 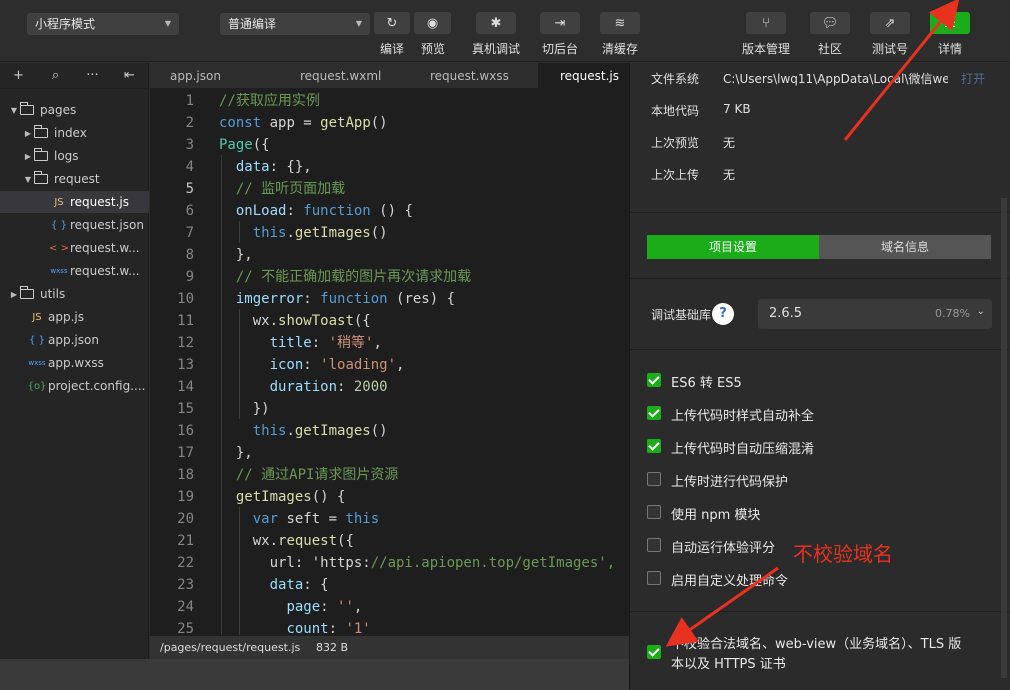 I want to click on annotation-text: 不校验域名, so click(x=843, y=554).